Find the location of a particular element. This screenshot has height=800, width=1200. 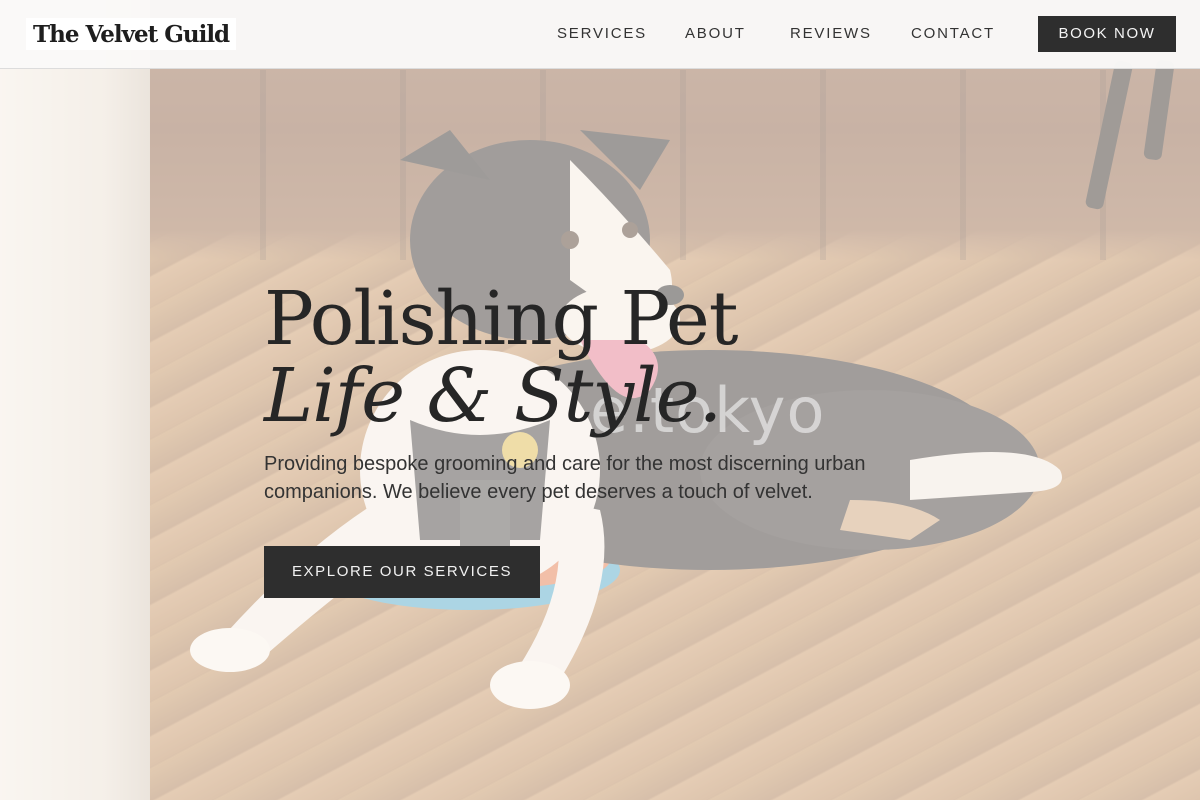

nav-links: SERVICES ABOUT REVIEWS CONTACT is located at coordinates (600, 34).